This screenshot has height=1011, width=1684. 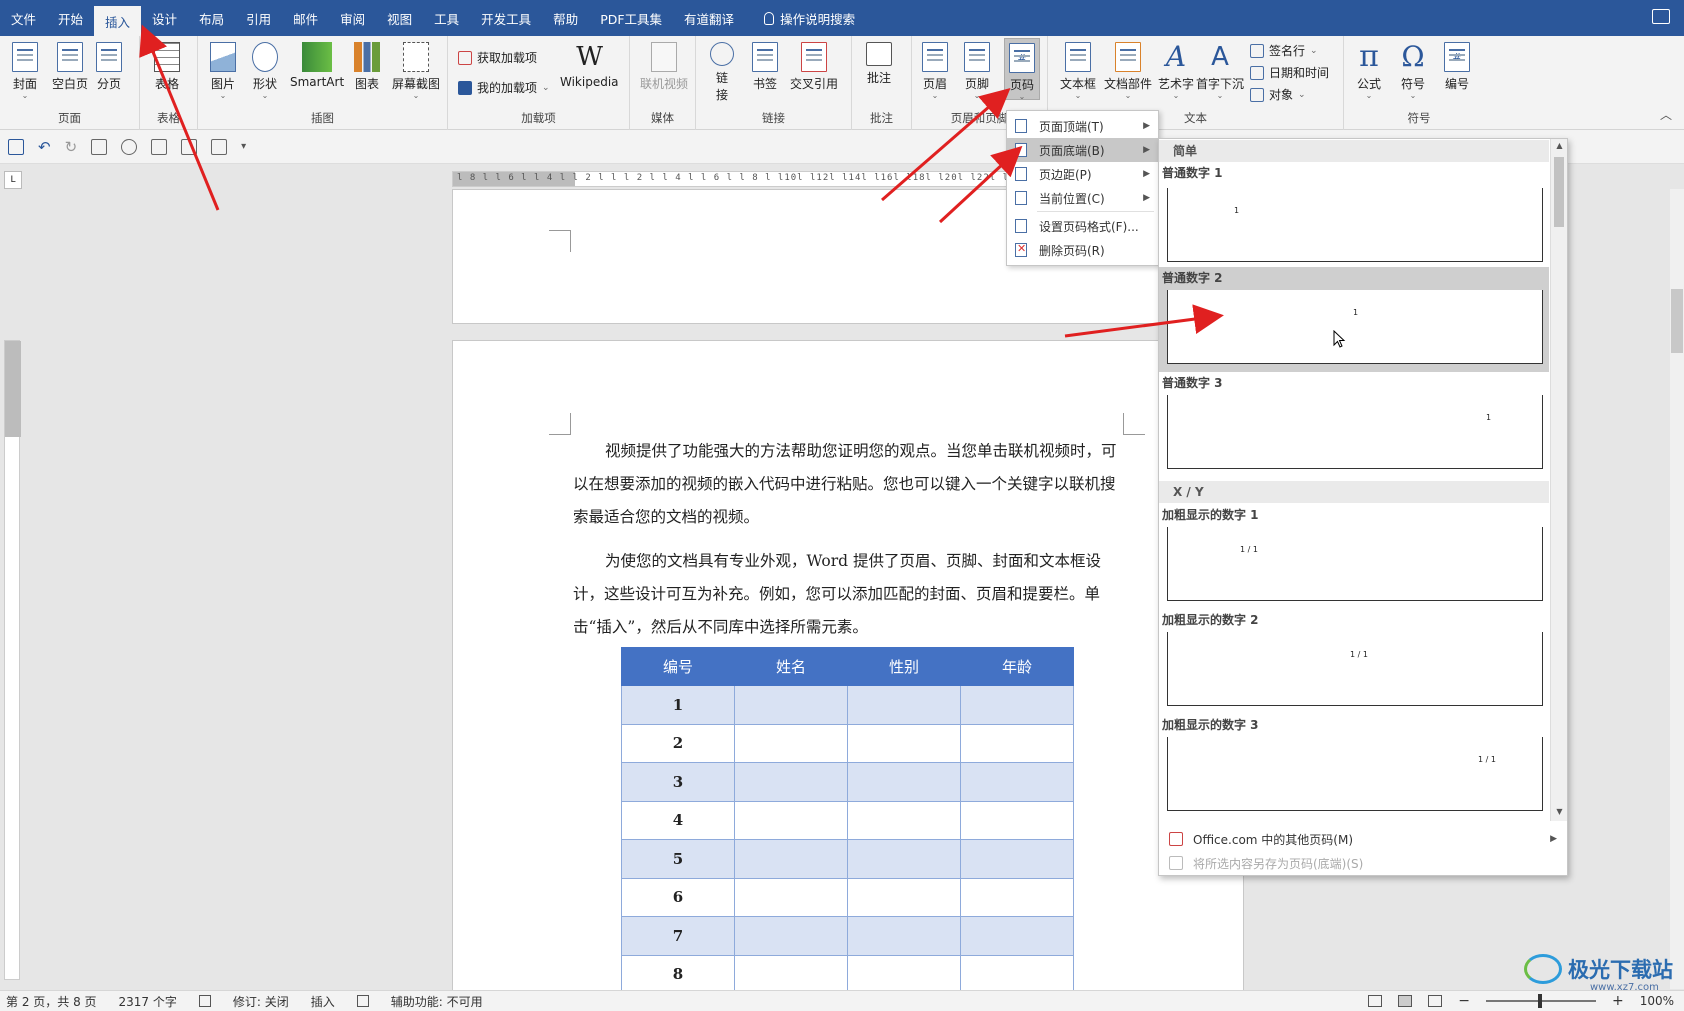 I want to click on table-cell: 7, so click(x=678, y=936).